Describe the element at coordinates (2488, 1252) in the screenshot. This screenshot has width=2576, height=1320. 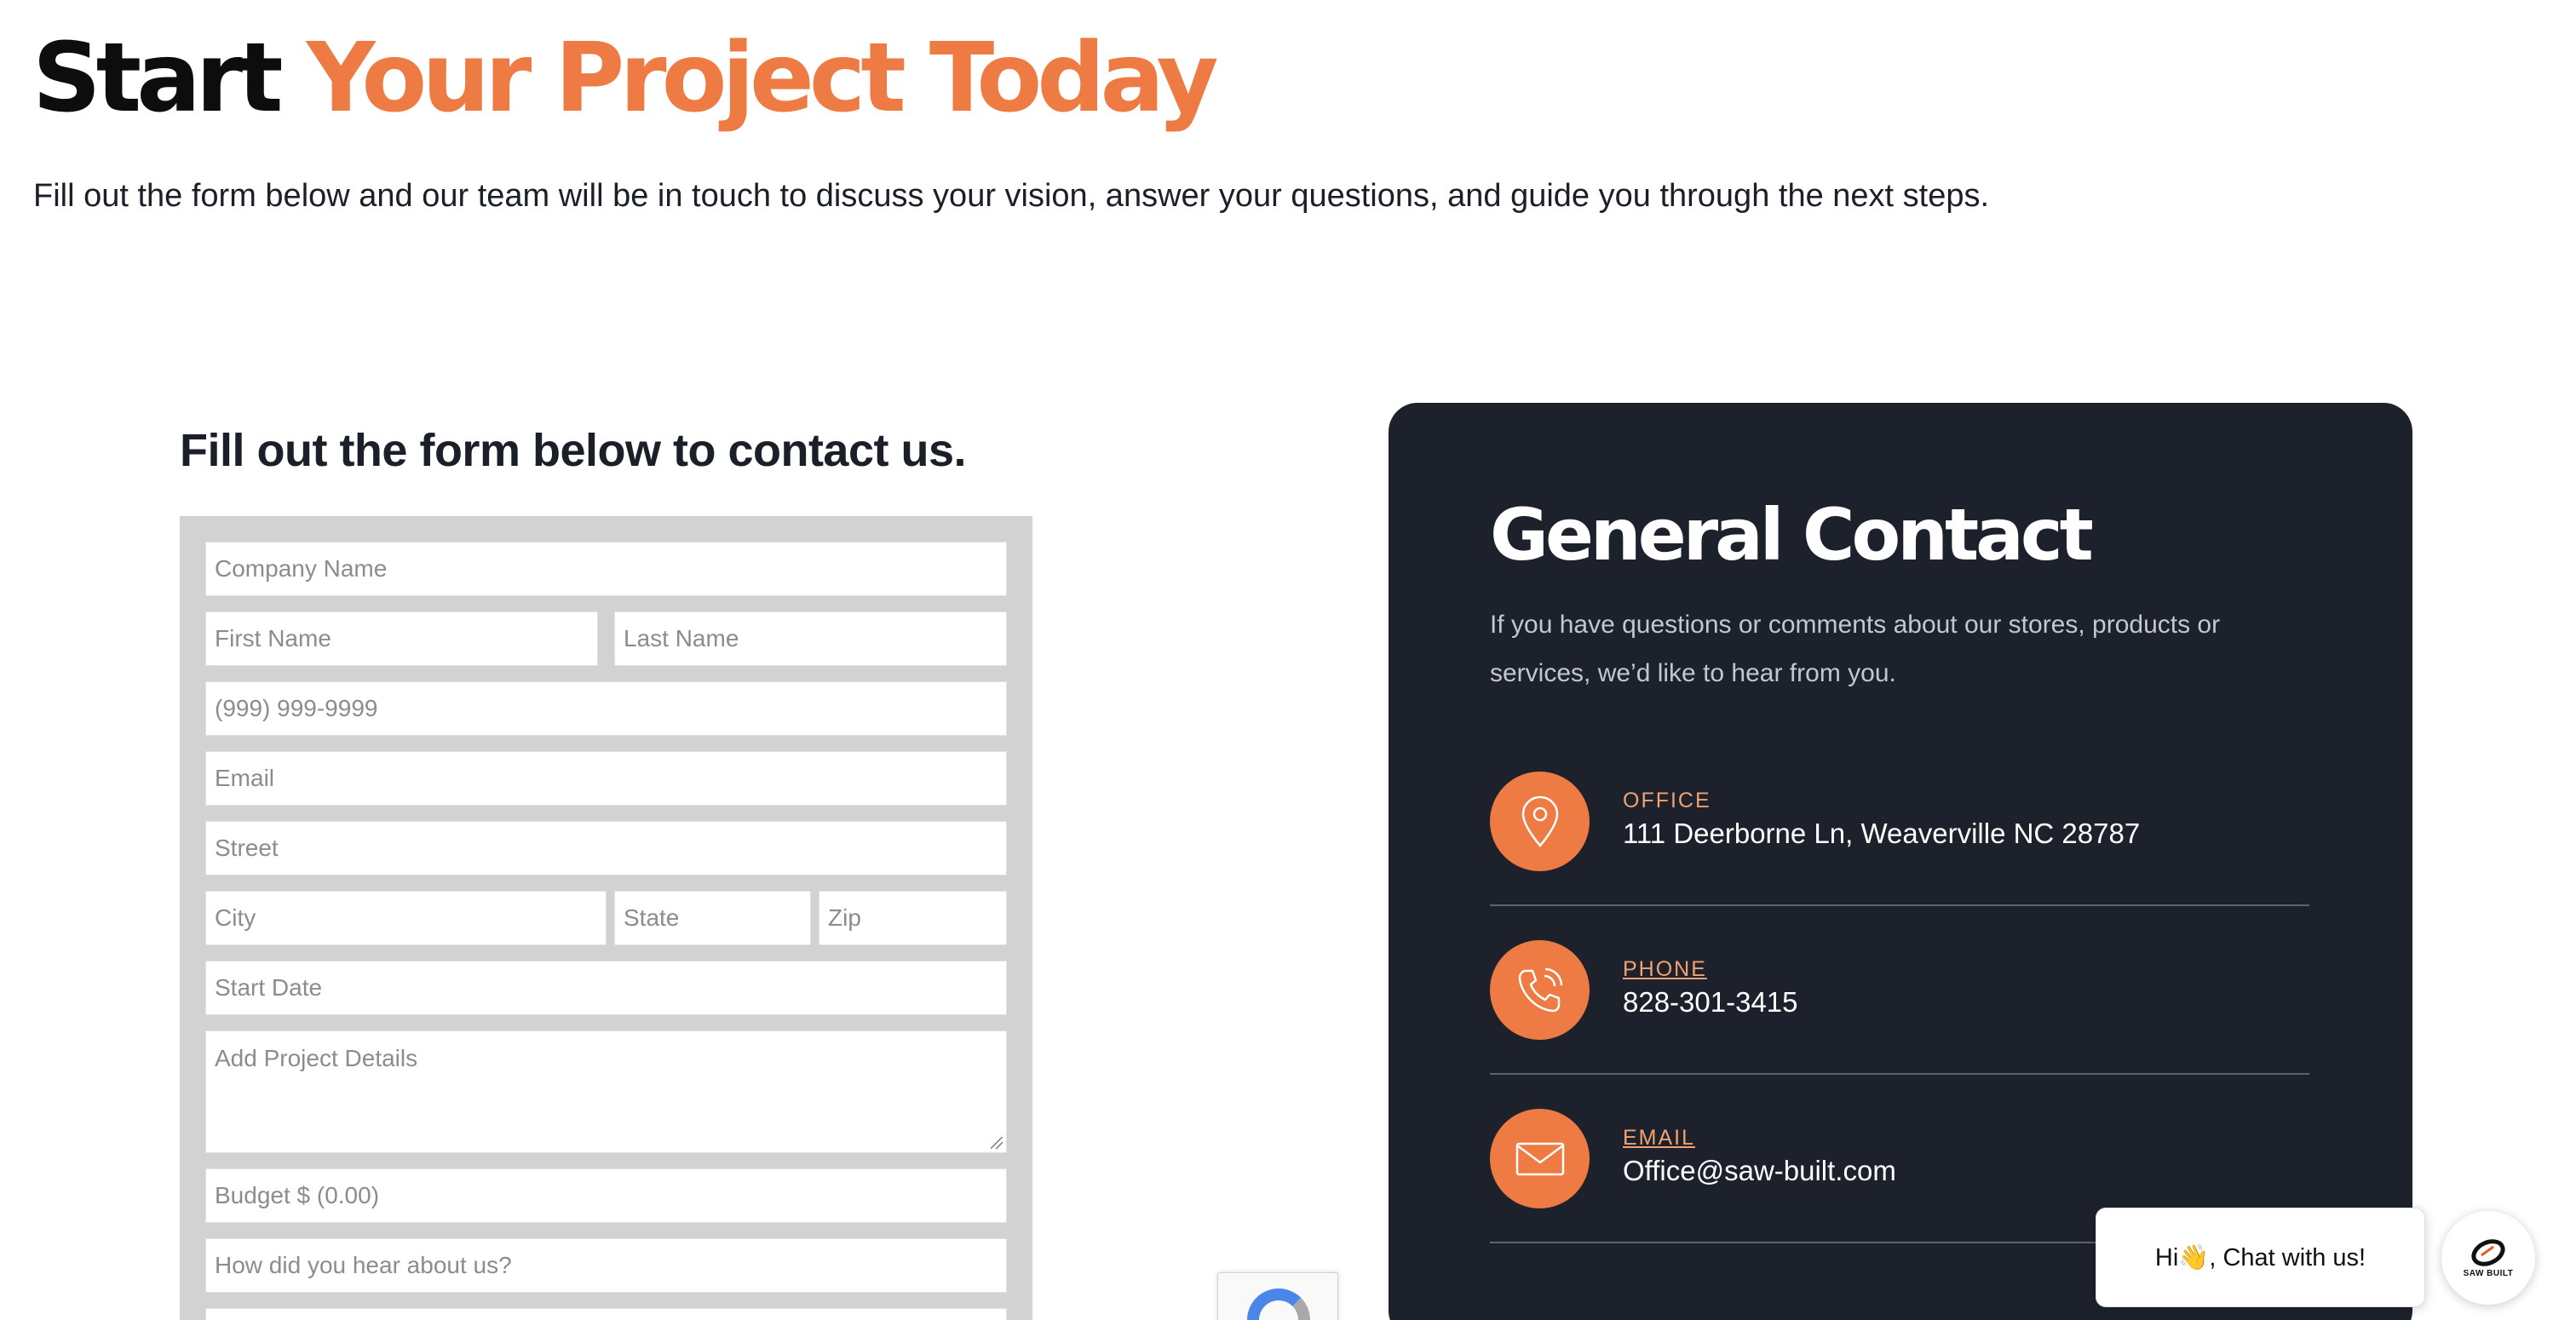
I see `brand-logo-icon` at that location.